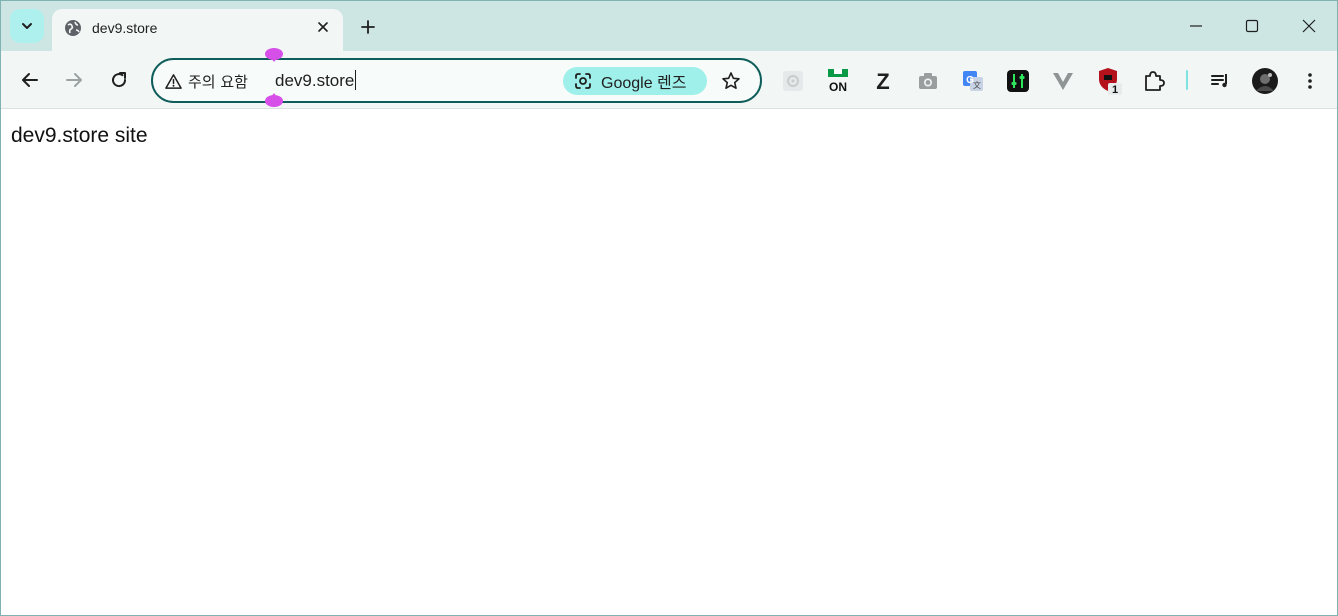  I want to click on minimize-button, so click(1196, 26).